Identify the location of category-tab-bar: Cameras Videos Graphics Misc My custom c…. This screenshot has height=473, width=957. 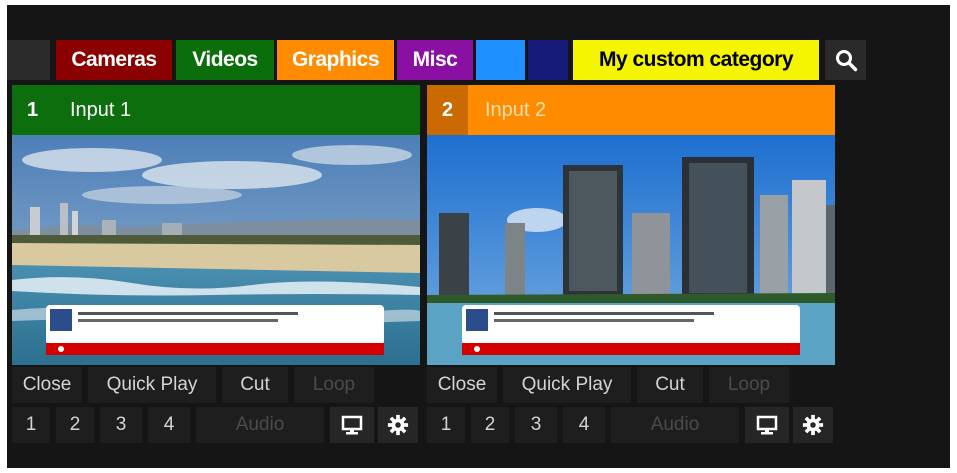
(478, 57).